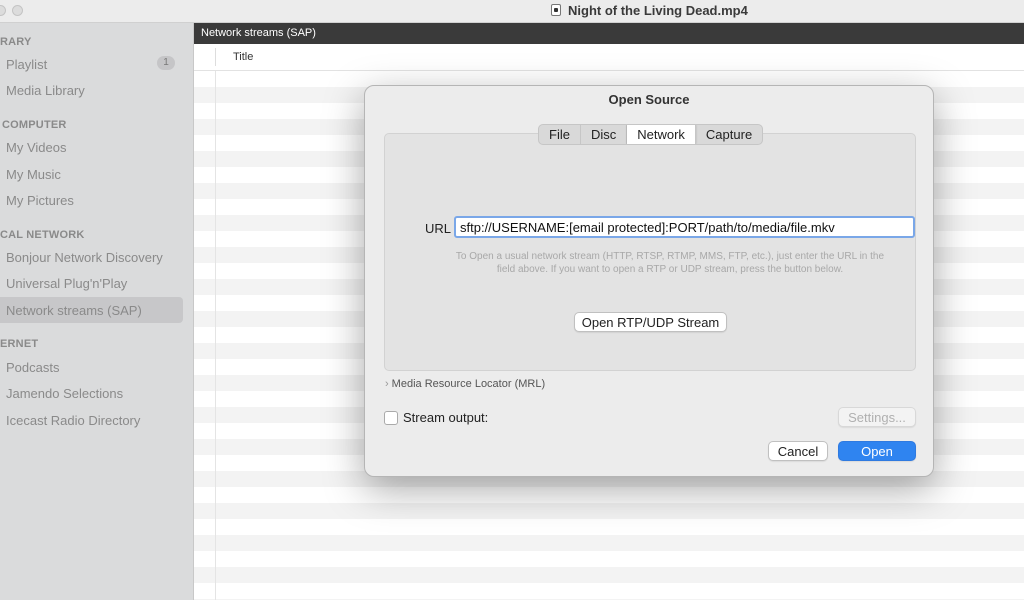 This screenshot has width=1024, height=600. Describe the element at coordinates (64, 393) in the screenshot. I see `sidebar-item-jamendo: Jamendo Selections` at that location.